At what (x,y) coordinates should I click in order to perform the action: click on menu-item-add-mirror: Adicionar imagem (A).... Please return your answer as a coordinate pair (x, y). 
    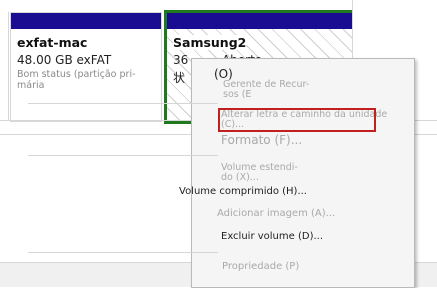
    Looking at the image, I should click on (276, 213).